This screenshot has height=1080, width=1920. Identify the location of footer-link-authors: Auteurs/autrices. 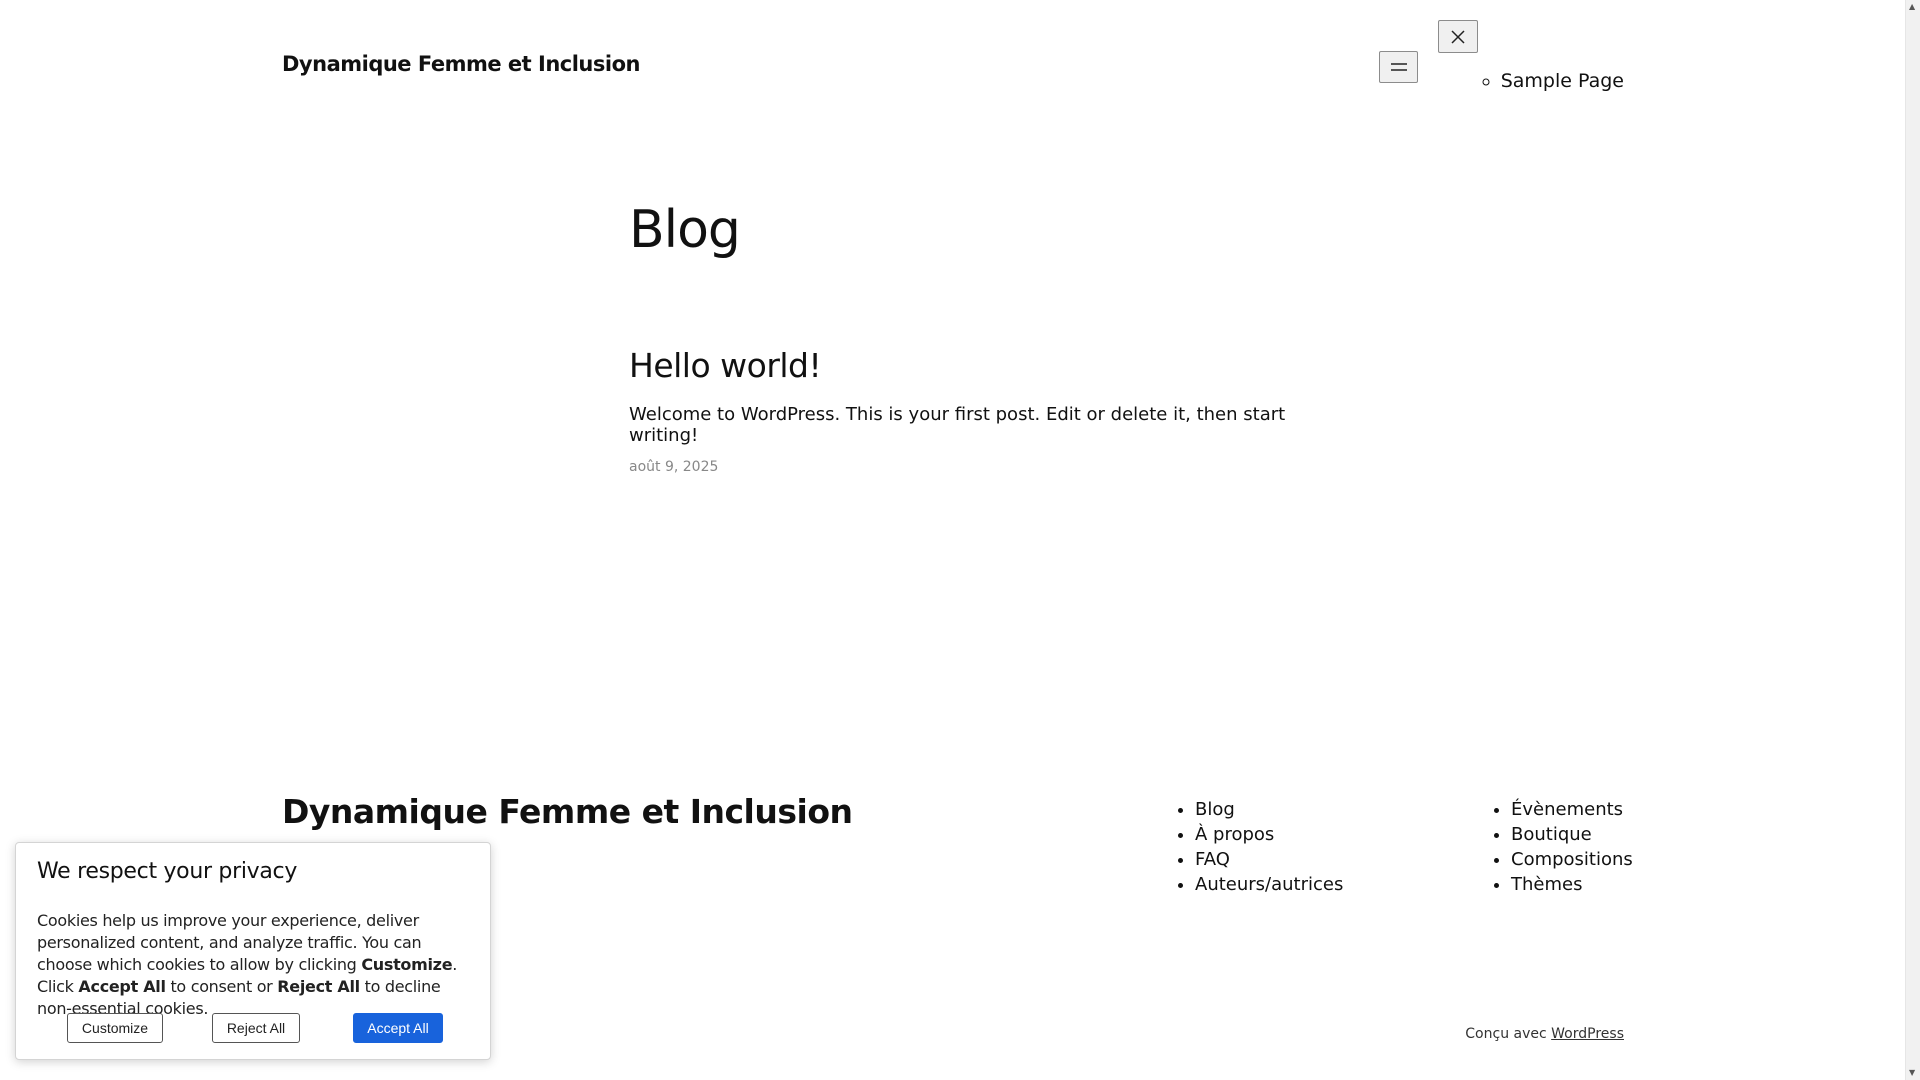
(1269, 884).